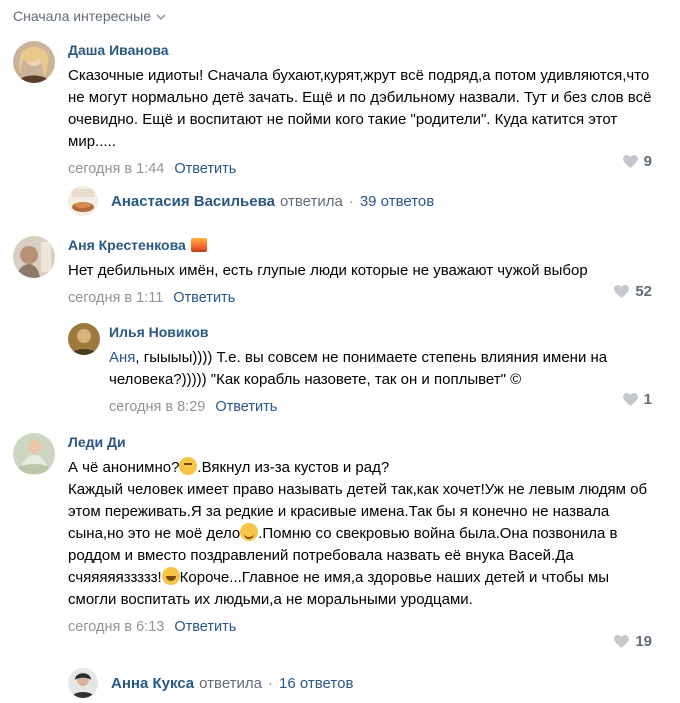 The width and height of the screenshot is (680, 703). What do you see at coordinates (116, 627) in the screenshot?
I see `comment-time: сегодня в 6:13` at bounding box center [116, 627].